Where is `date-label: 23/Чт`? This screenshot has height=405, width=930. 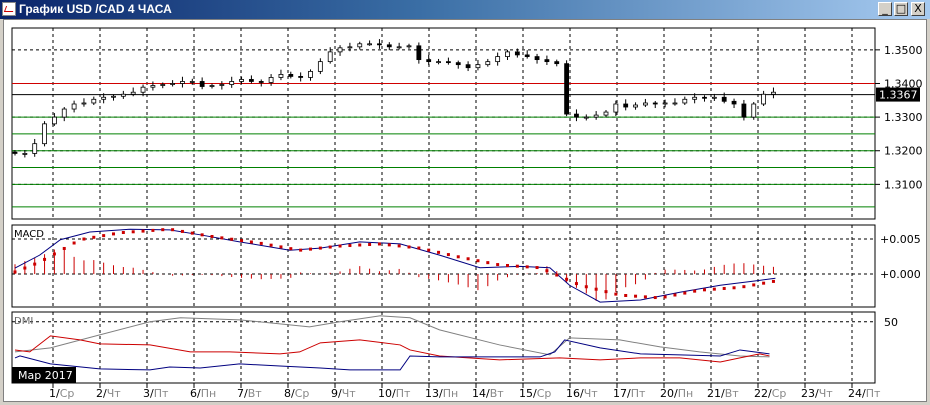
date-label: 23/Чт is located at coordinates (817, 393).